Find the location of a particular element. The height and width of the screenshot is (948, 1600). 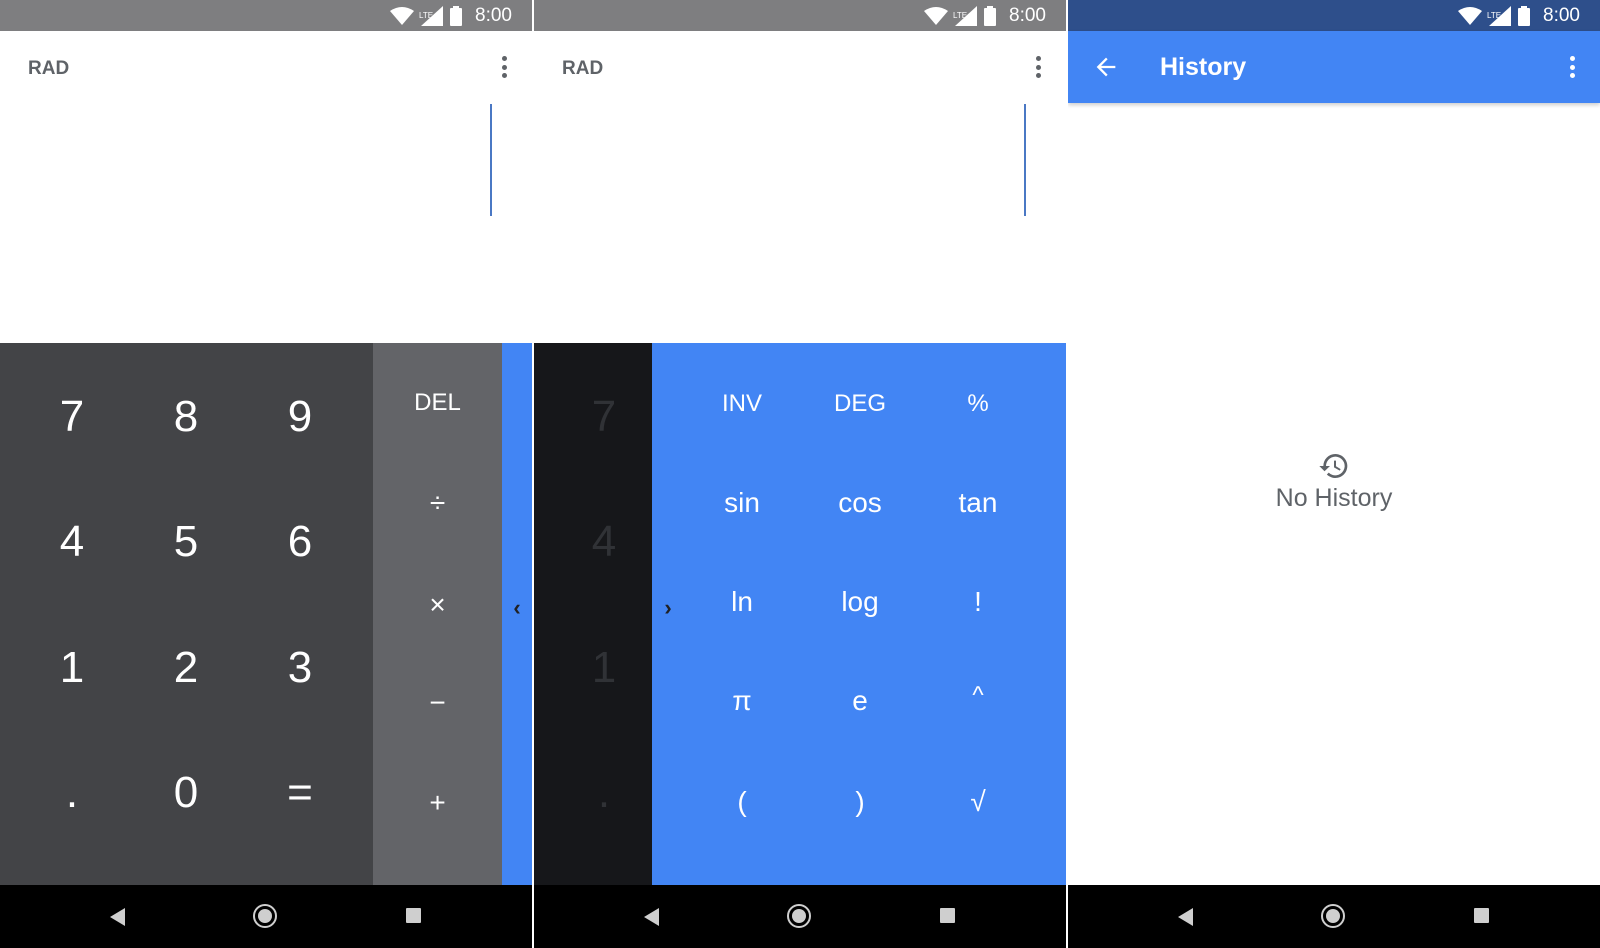

key-3: 3 is located at coordinates (300, 668).